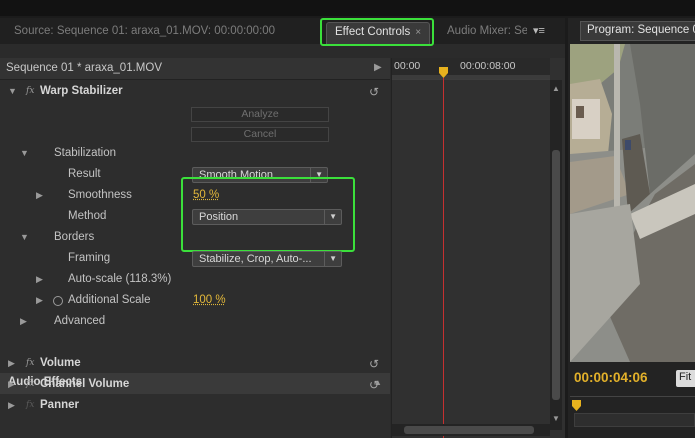 The height and width of the screenshot is (438, 695). What do you see at coordinates (209, 300) in the screenshot?
I see `additional-scale-value: 100 %` at bounding box center [209, 300].